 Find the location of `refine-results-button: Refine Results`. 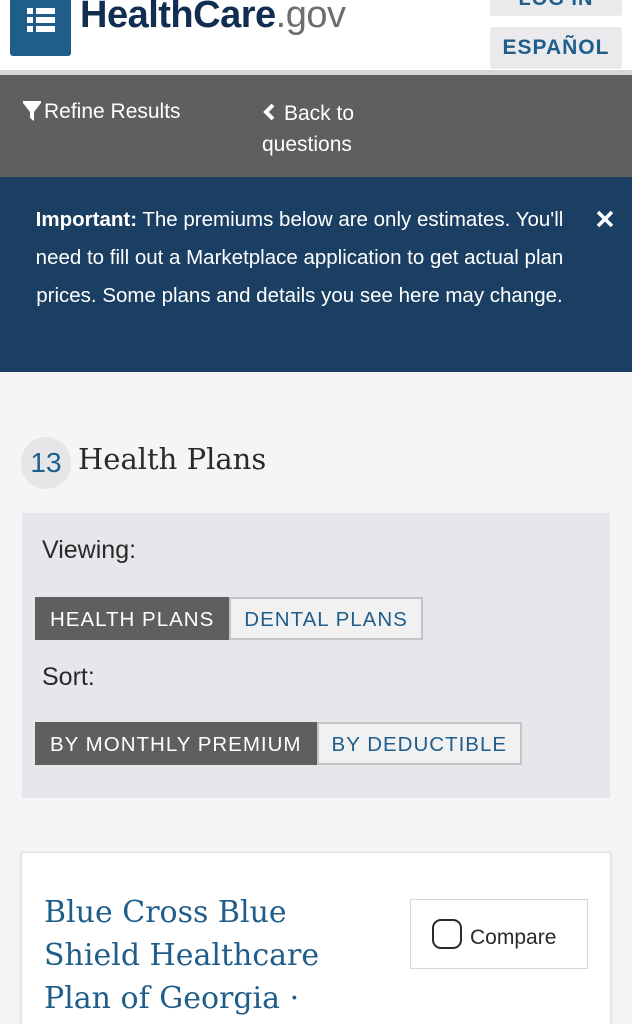

refine-results-button: Refine Results is located at coordinates (101, 112).